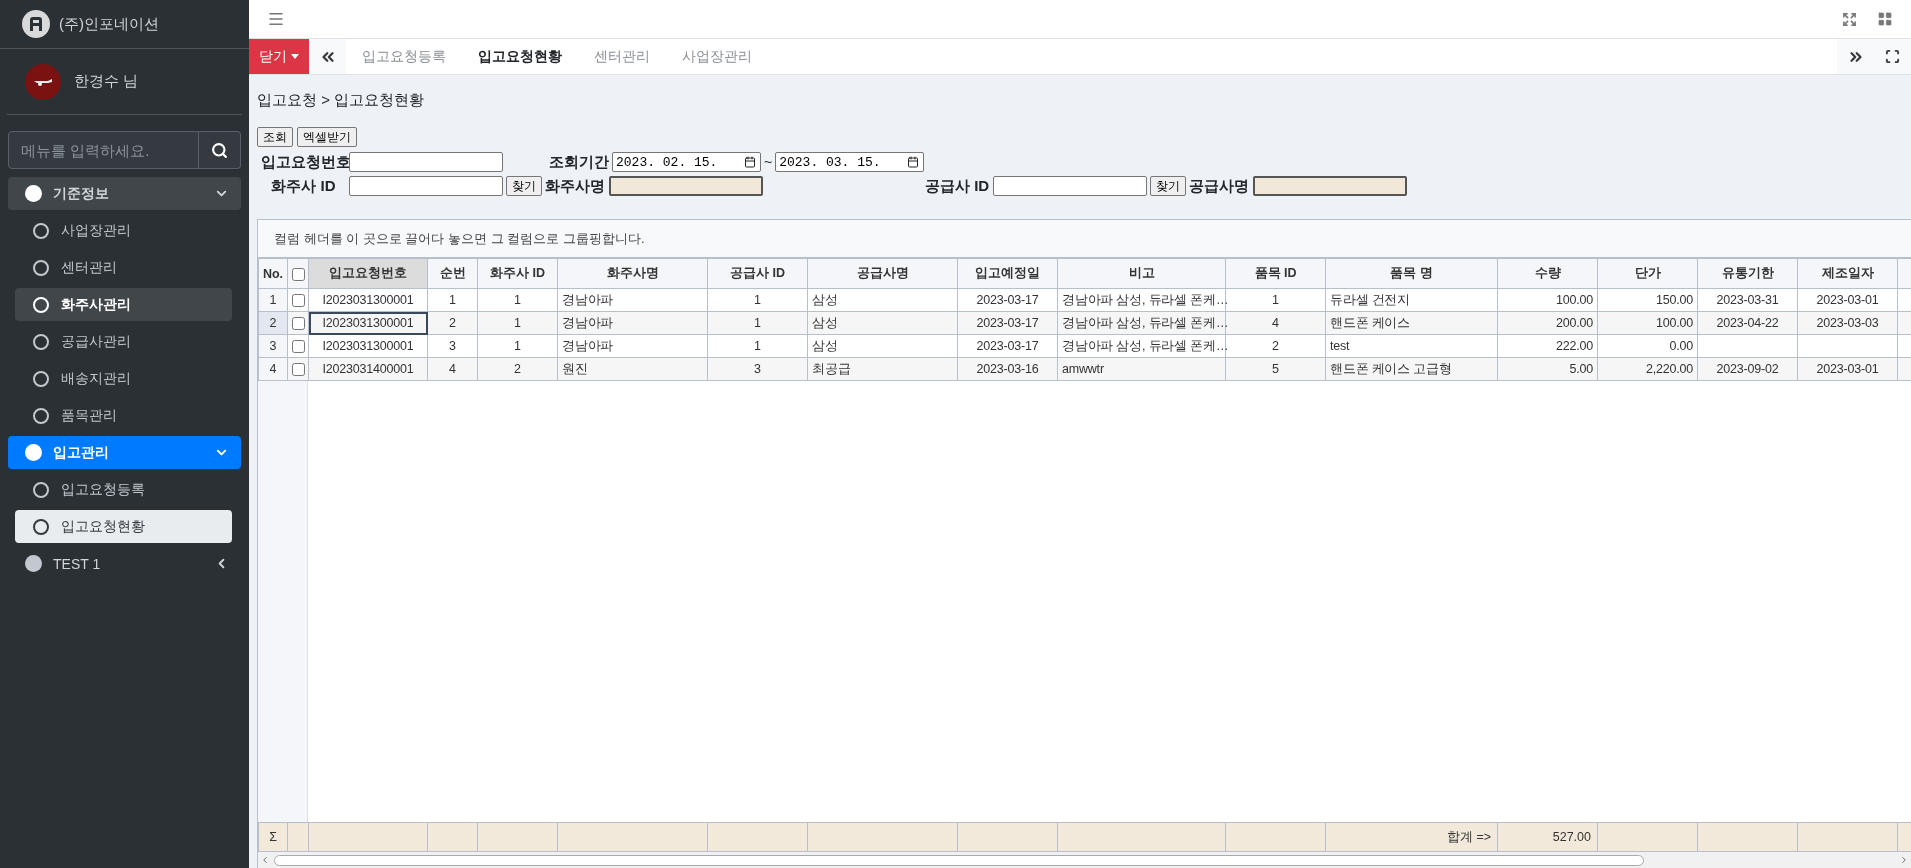  What do you see at coordinates (882, 369) in the screenshot?
I see `table-cell: 최공급` at bounding box center [882, 369].